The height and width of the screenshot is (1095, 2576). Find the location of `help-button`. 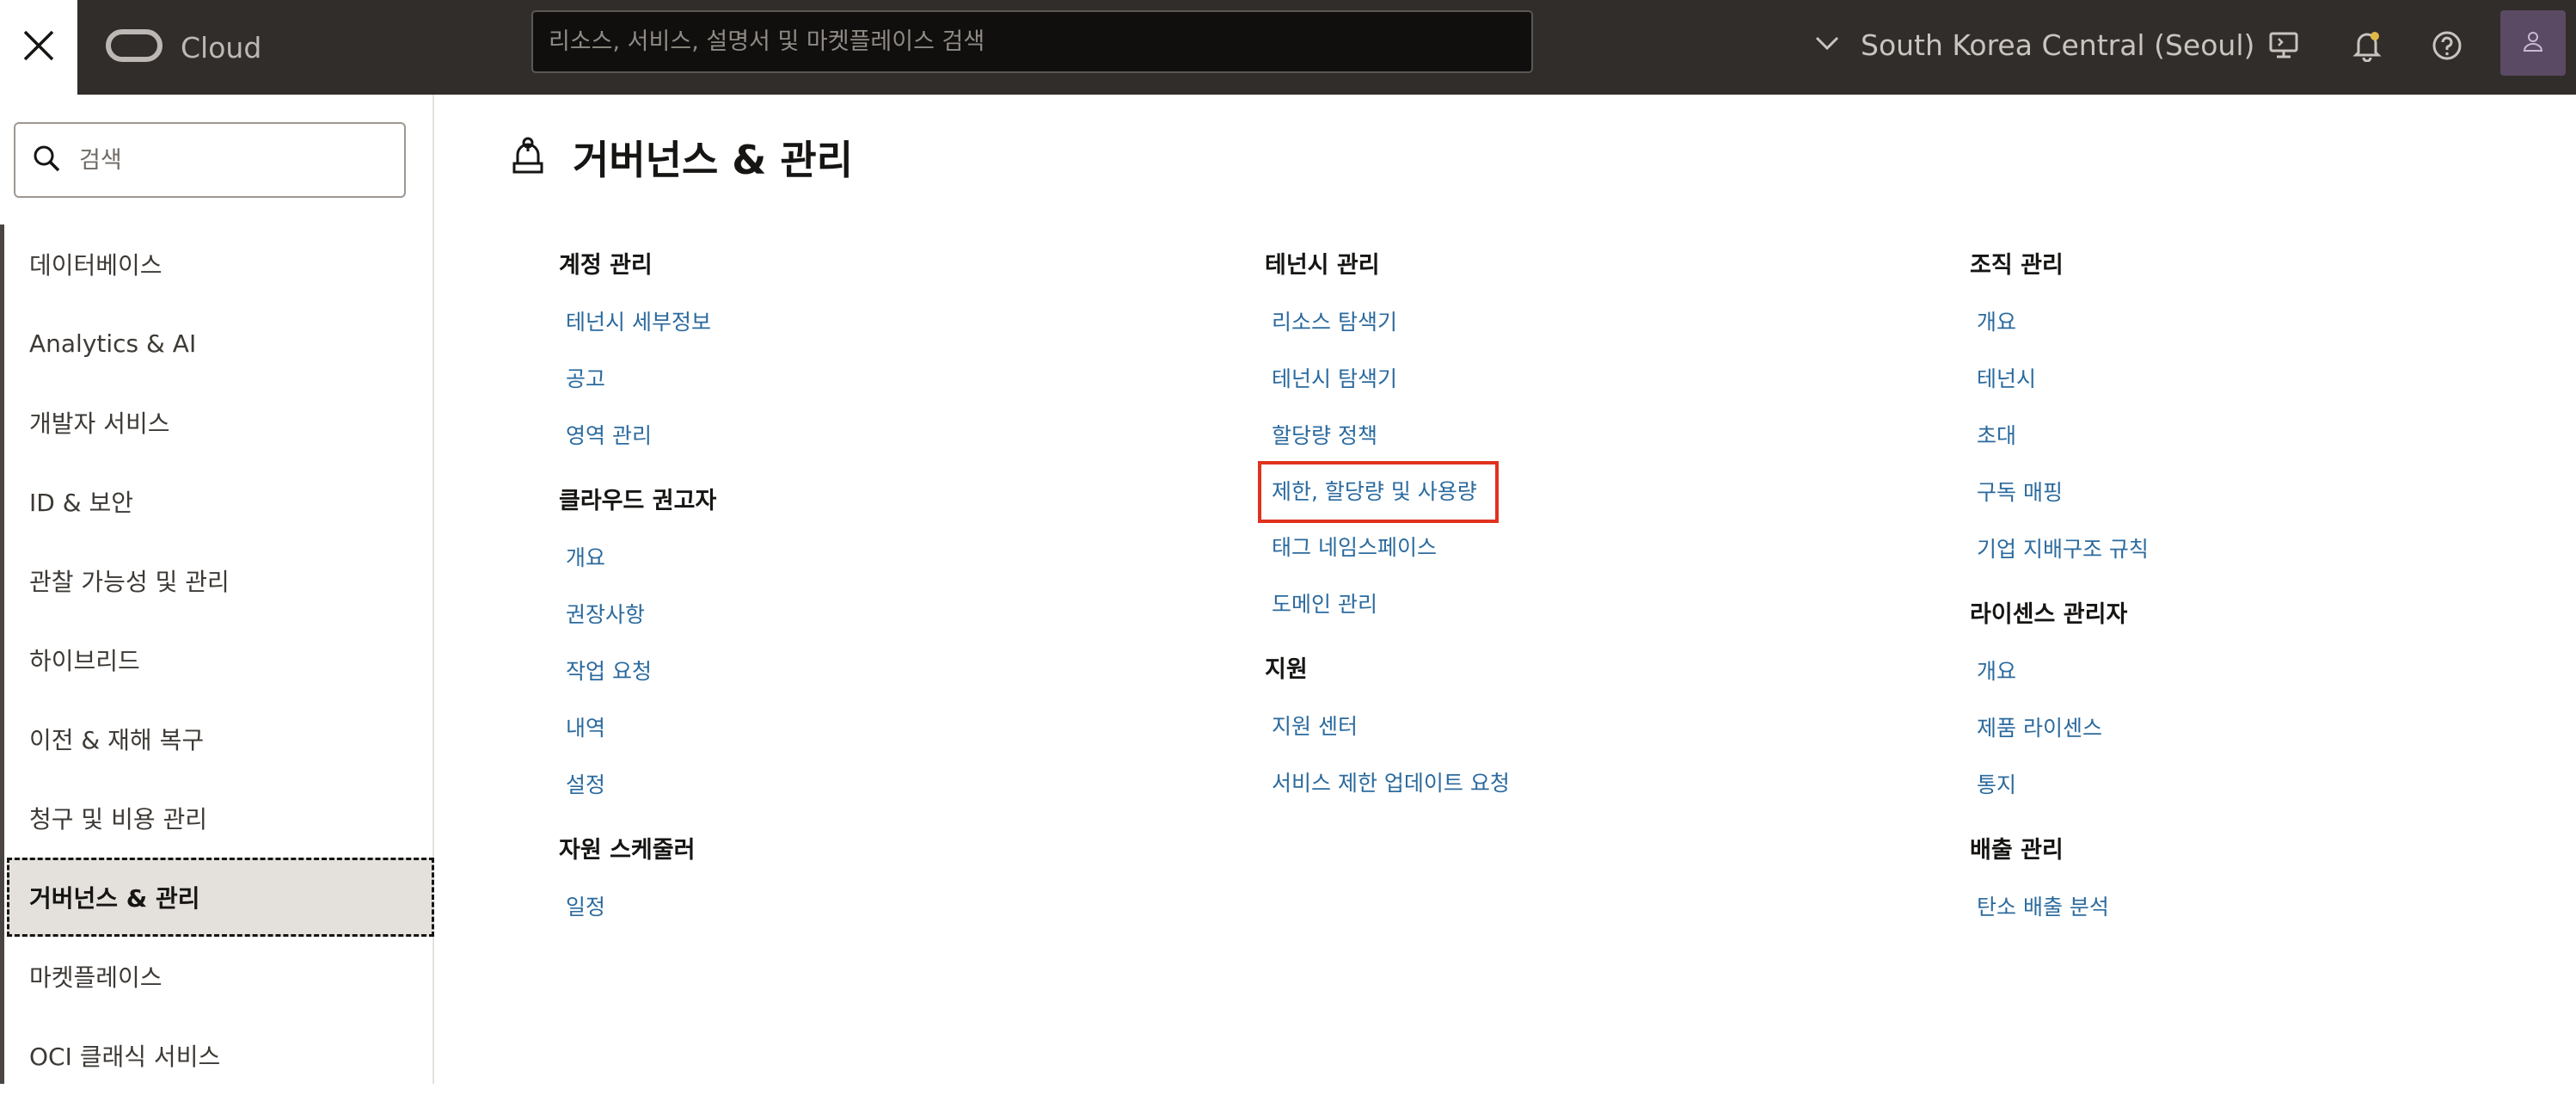

help-button is located at coordinates (2447, 47).